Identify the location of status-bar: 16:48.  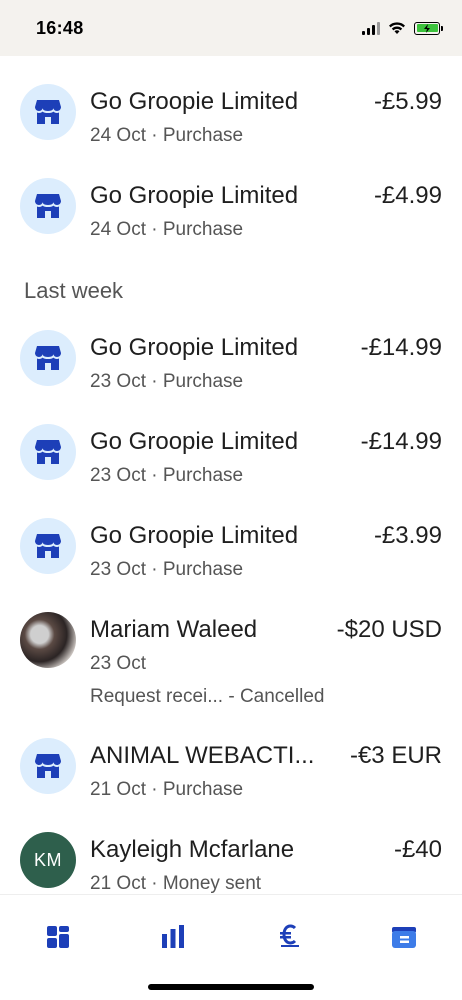
(231, 28).